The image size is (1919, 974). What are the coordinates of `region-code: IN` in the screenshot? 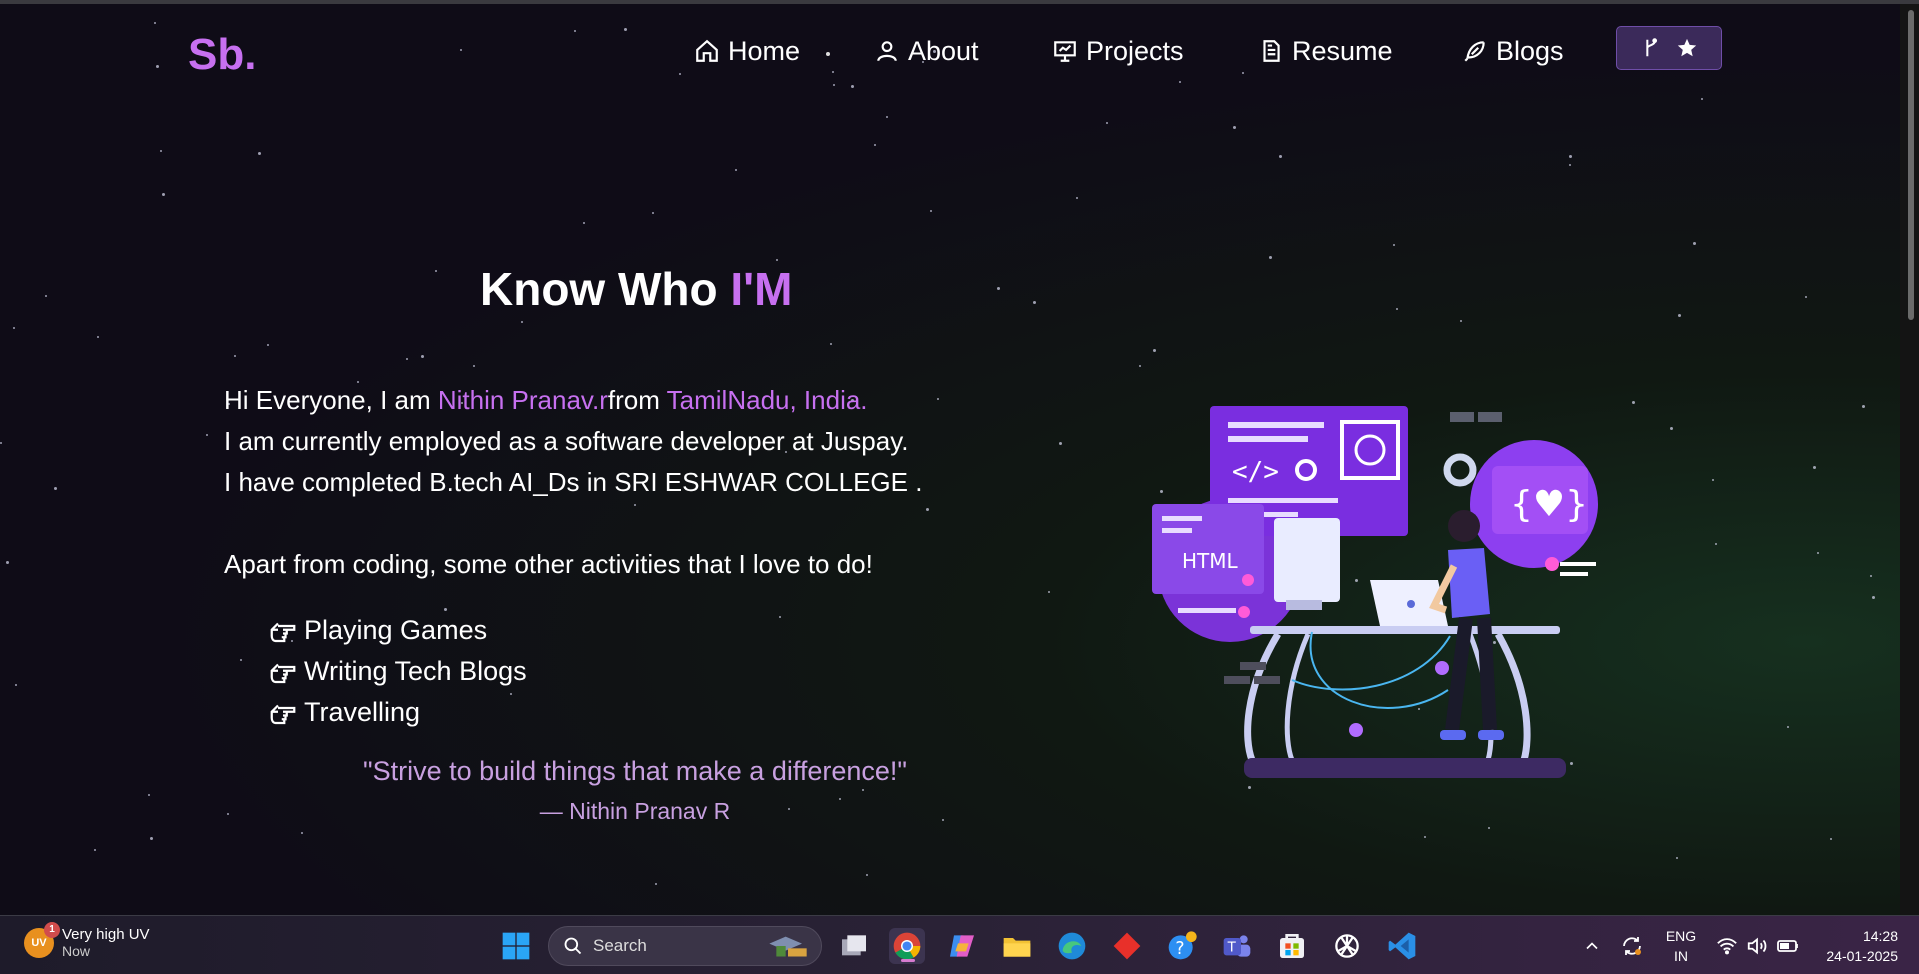 It's located at (1681, 956).